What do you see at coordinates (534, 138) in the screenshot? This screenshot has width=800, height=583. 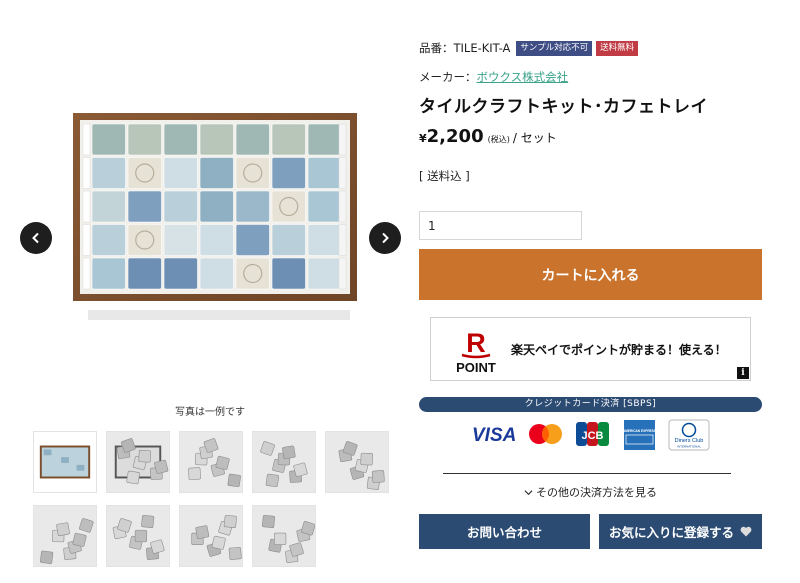 I see `price-unit: / セット` at bounding box center [534, 138].